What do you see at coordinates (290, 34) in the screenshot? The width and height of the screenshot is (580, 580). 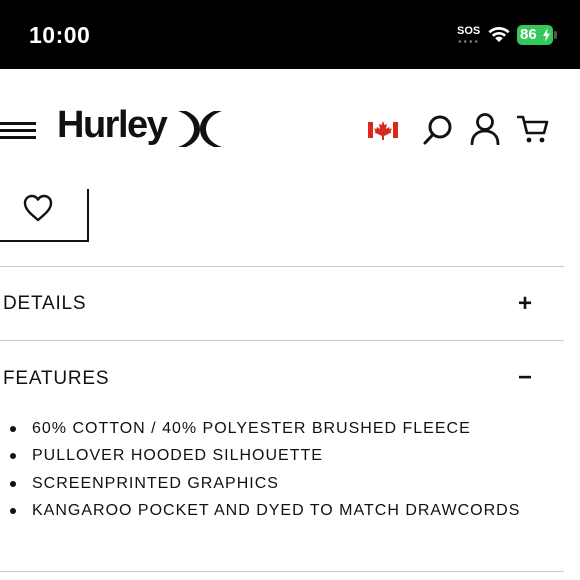 I see `status-bar: 10:00 SOS 86` at bounding box center [290, 34].